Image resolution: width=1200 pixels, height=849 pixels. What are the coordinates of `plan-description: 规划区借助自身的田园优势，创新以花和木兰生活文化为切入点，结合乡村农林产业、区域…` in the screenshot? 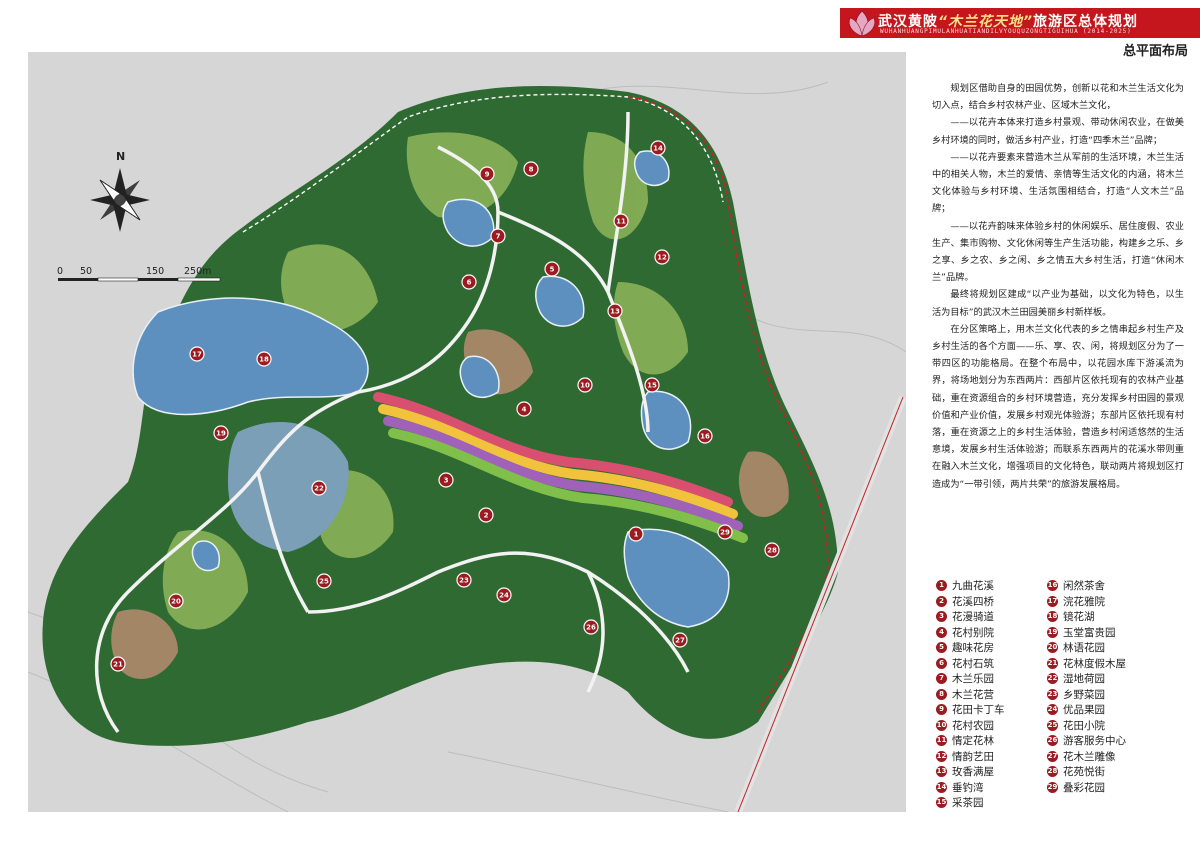 It's located at (1058, 286).